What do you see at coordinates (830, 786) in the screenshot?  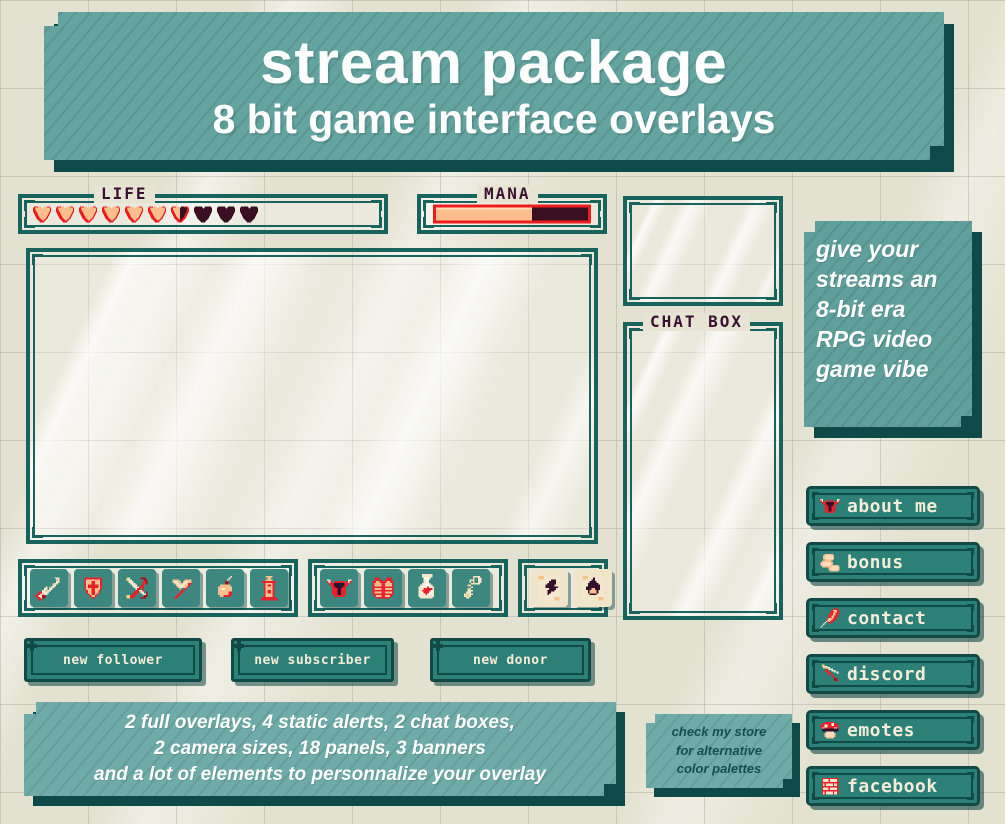 I see `brick-icon` at bounding box center [830, 786].